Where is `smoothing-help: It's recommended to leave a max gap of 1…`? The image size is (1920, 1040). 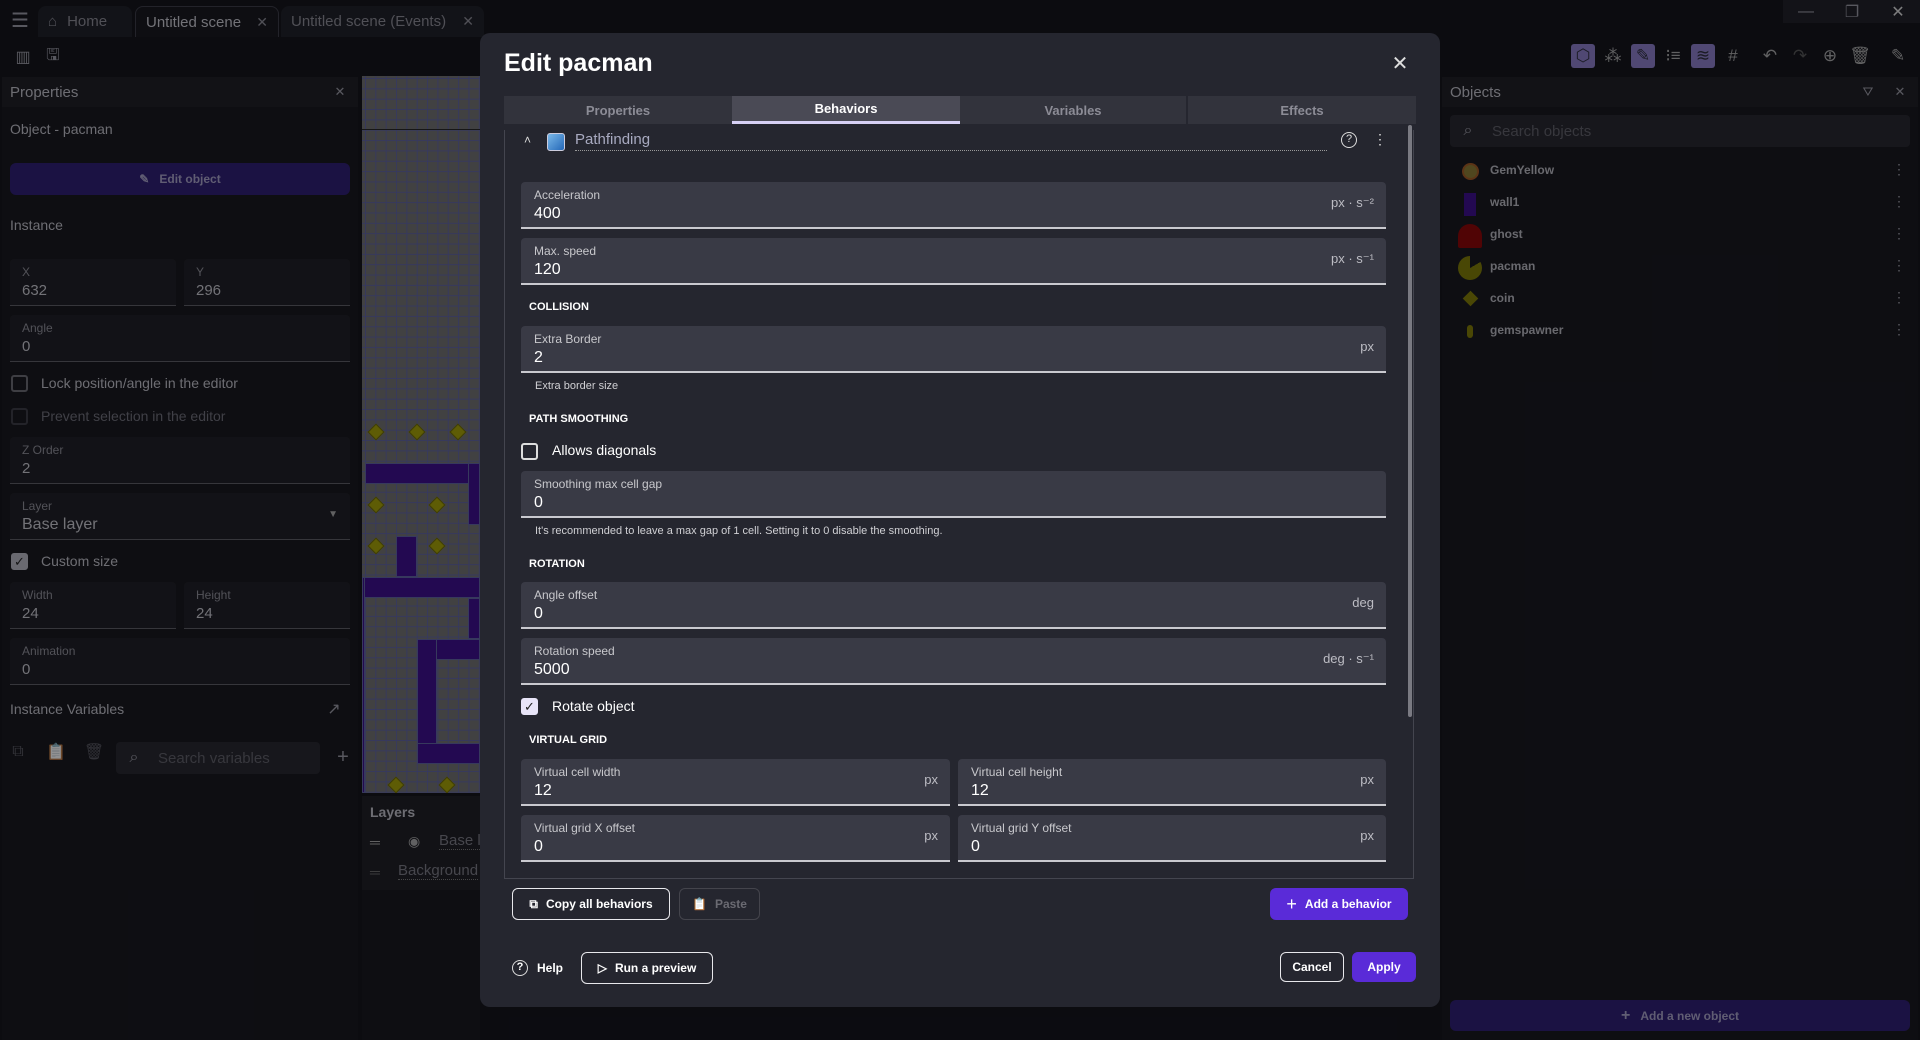
smoothing-help: It's recommended to leave a max gap of 1… is located at coordinates (739, 531).